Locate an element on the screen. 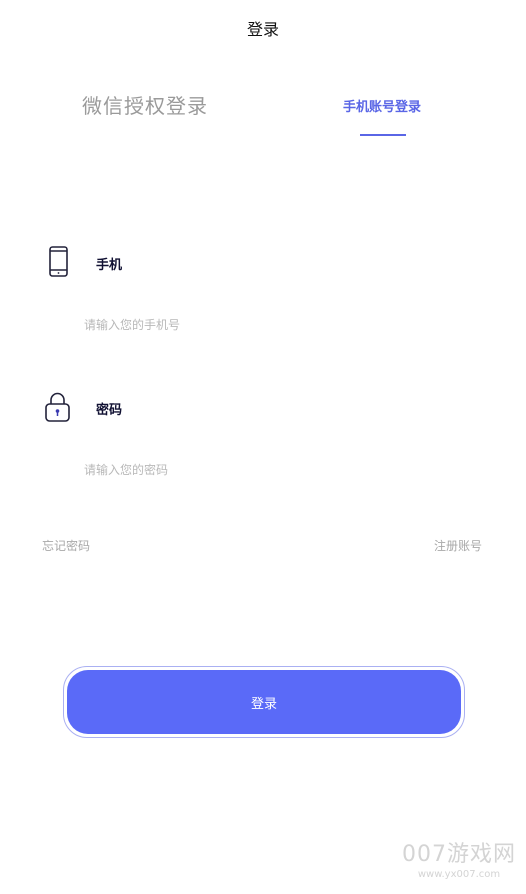  watermark-url: www.yx007.com is located at coordinates (459, 874).